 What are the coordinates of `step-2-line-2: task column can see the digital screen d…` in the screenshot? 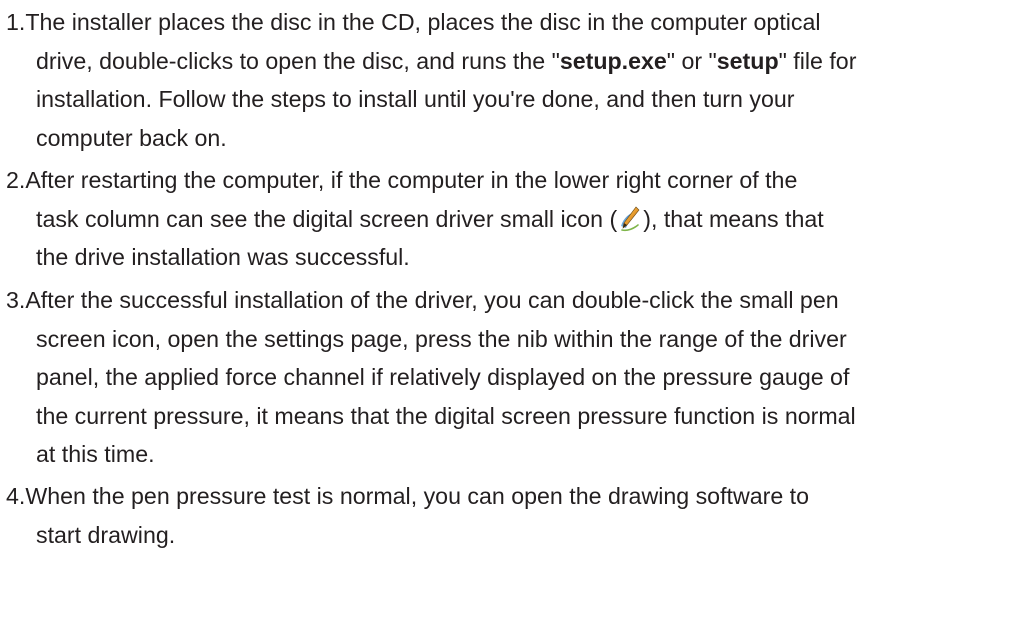 It's located at (506, 219).